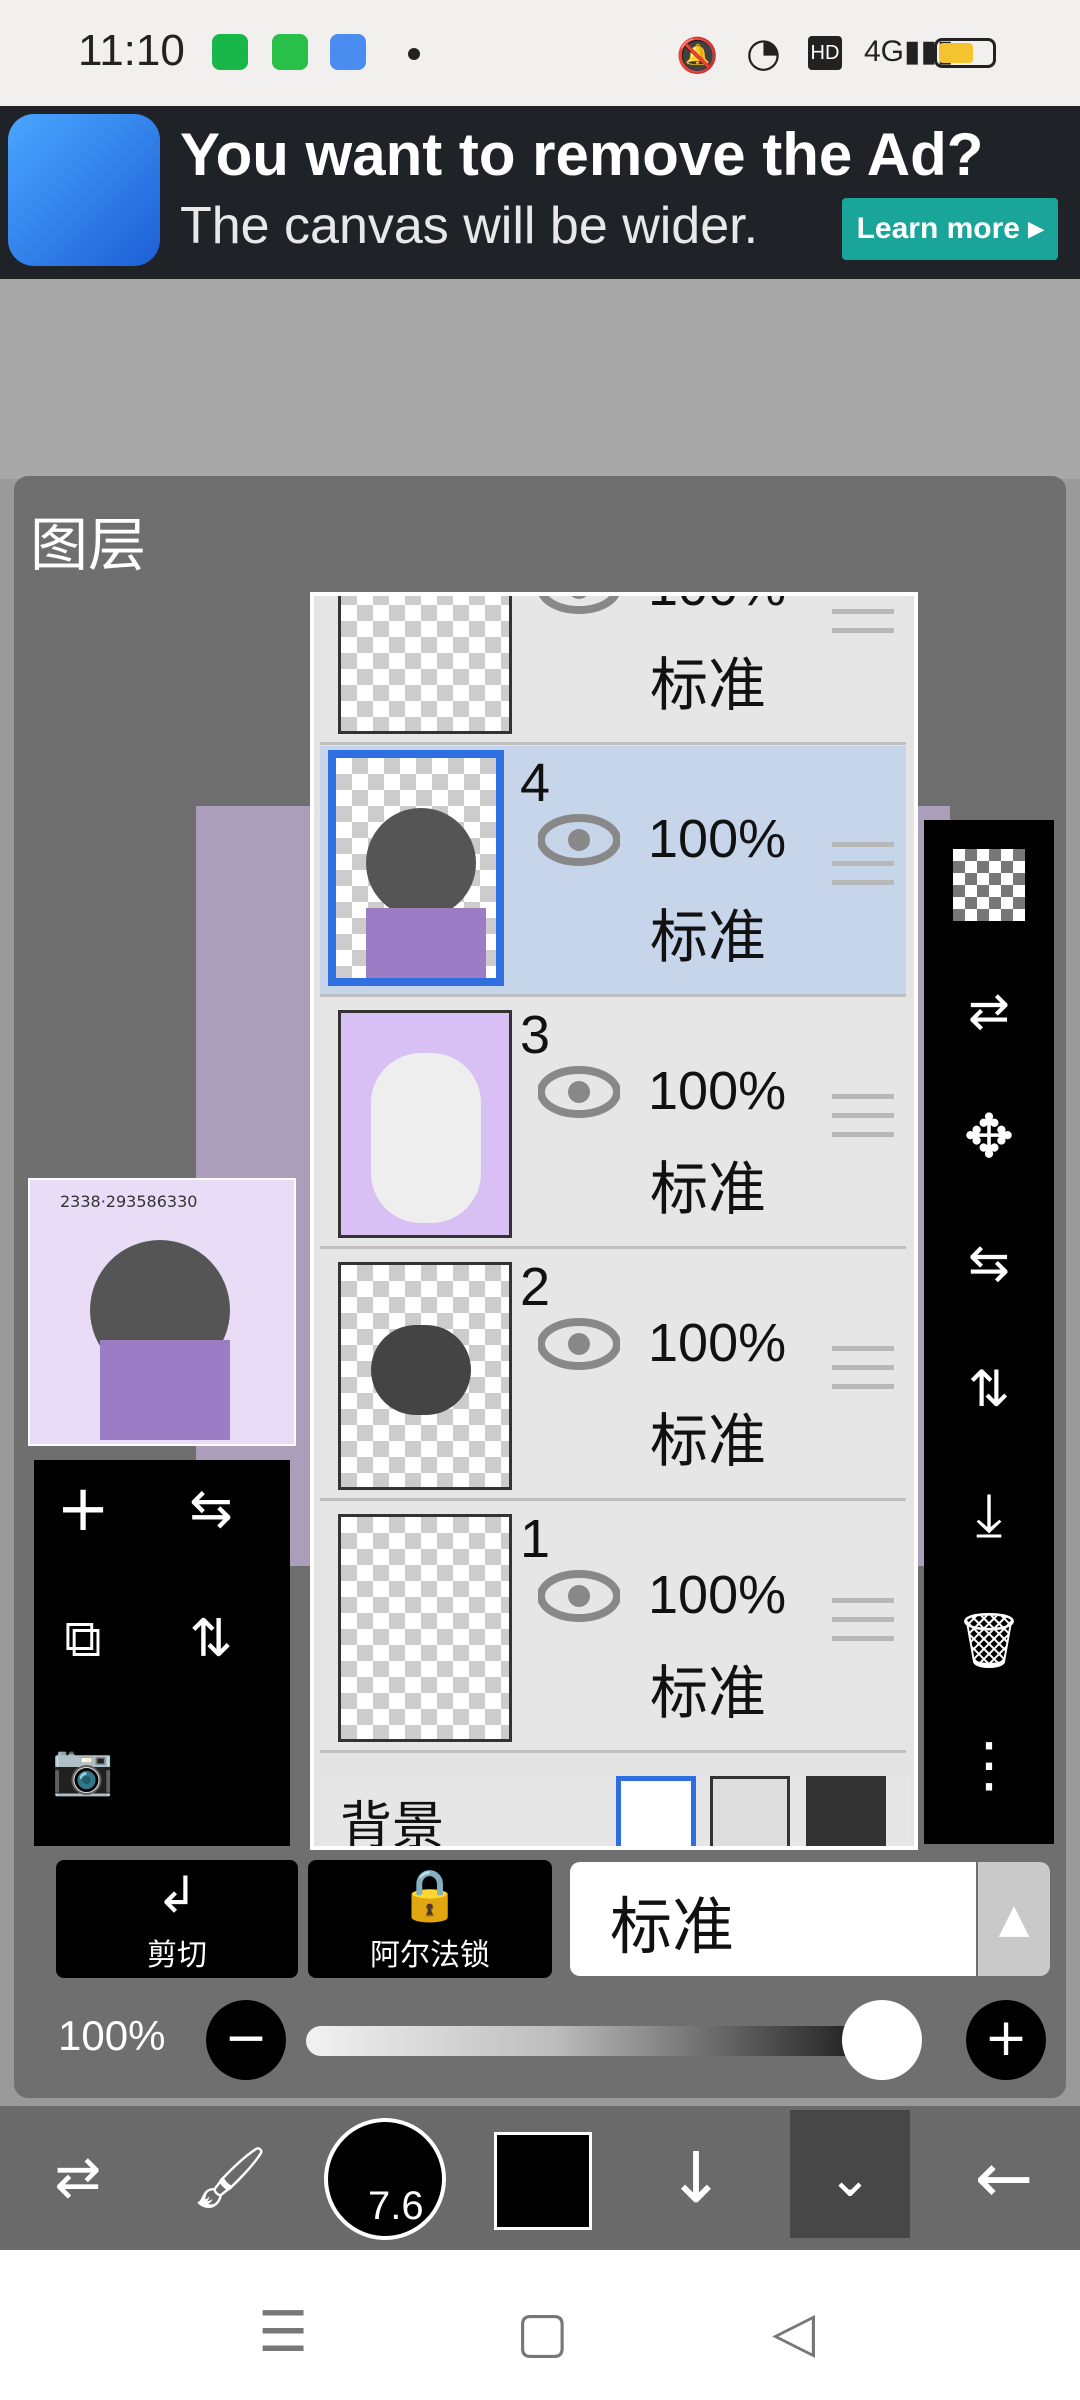  What do you see at coordinates (989, 1263) in the screenshot?
I see `flip-horizontal-icon: ⇆` at bounding box center [989, 1263].